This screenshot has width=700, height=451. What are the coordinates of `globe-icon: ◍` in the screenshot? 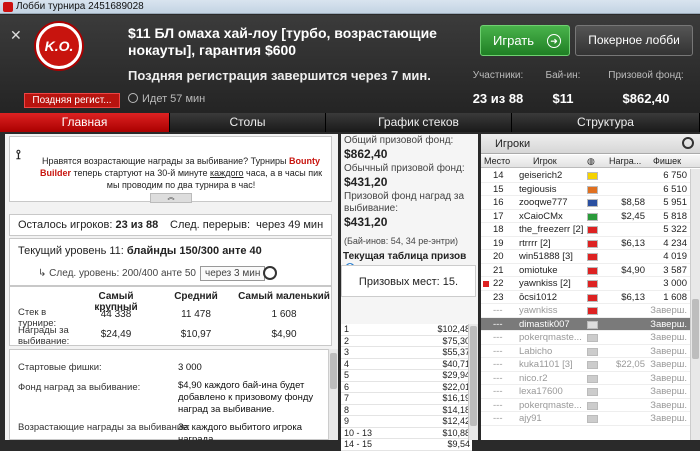 It's located at (591, 161).